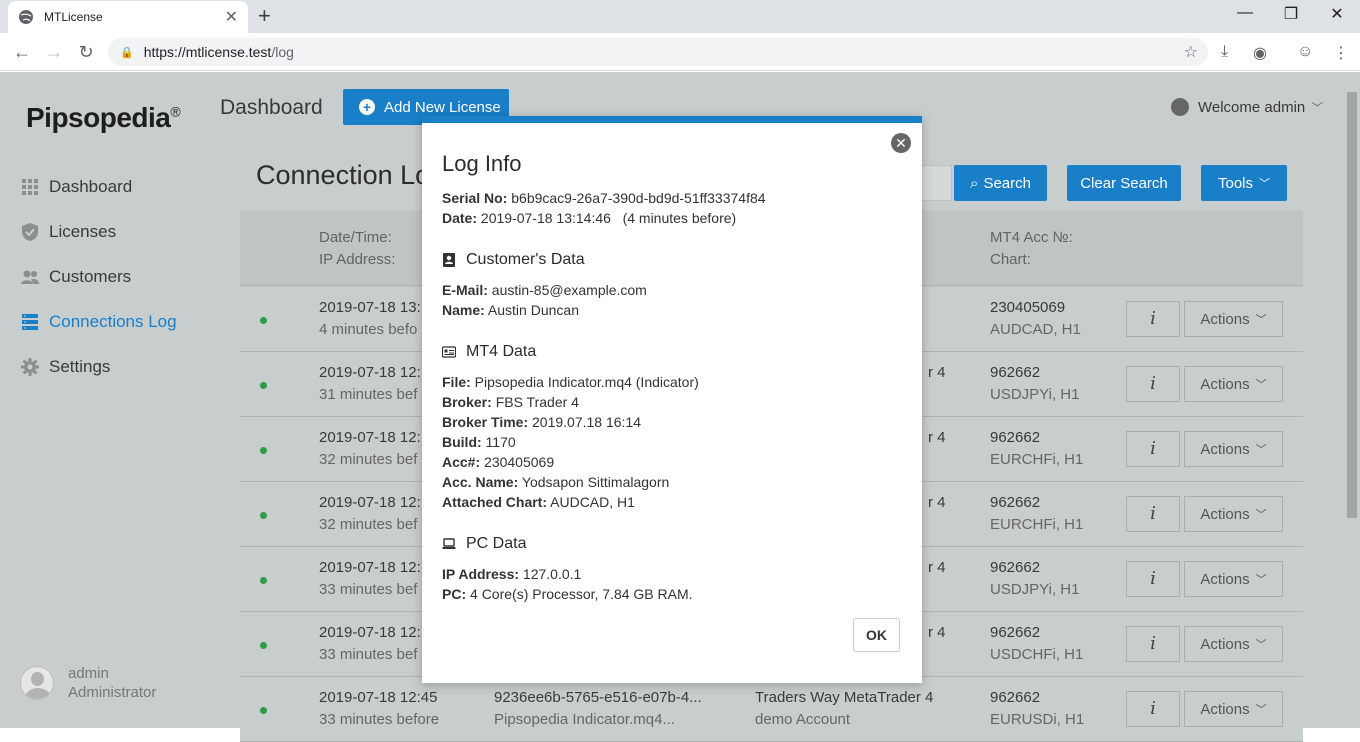 The image size is (1360, 742). What do you see at coordinates (479, 442) in the screenshot?
I see `build-line: Build: 1170` at bounding box center [479, 442].